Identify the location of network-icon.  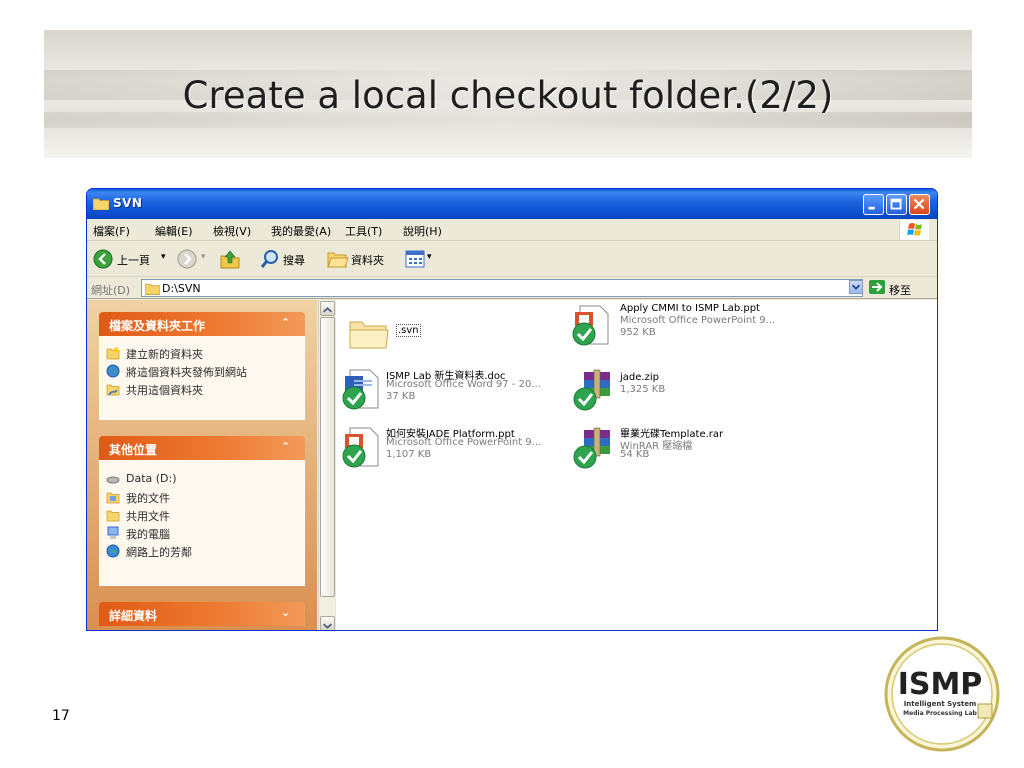
(113, 551).